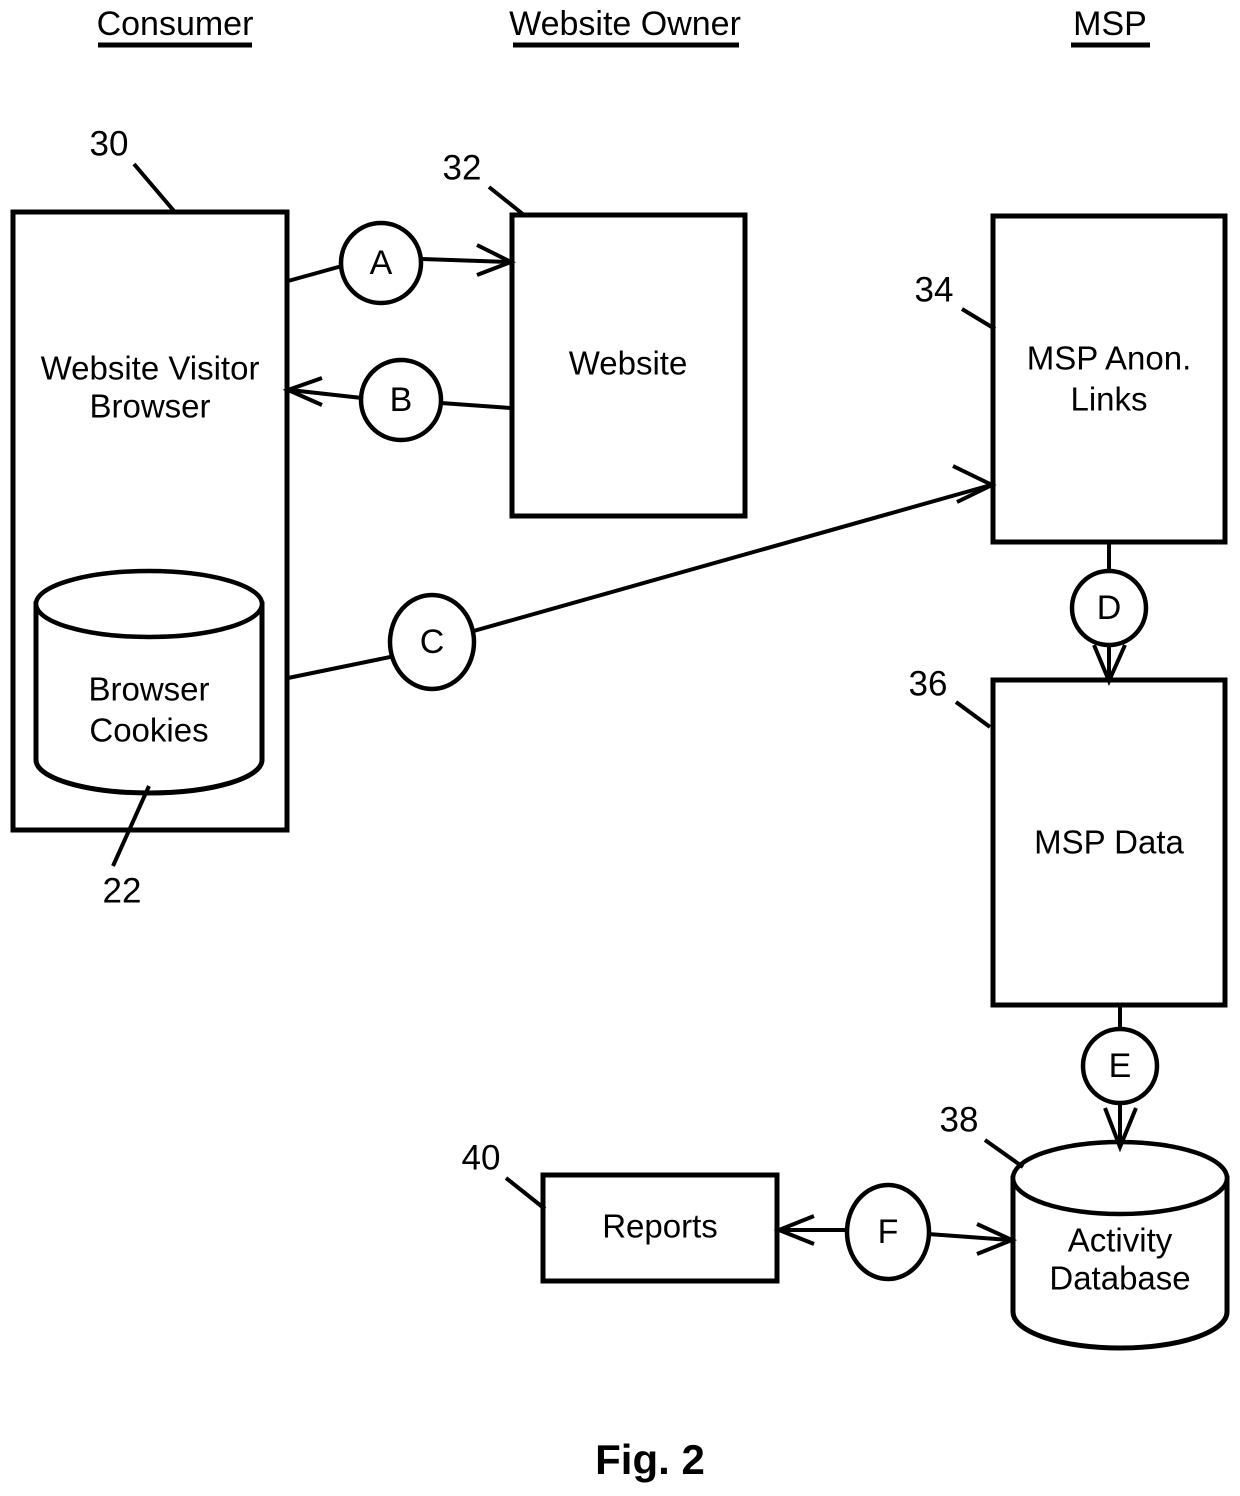 The height and width of the screenshot is (1496, 1240). I want to click on lane-label-consumer: Consumer, so click(175, 24).